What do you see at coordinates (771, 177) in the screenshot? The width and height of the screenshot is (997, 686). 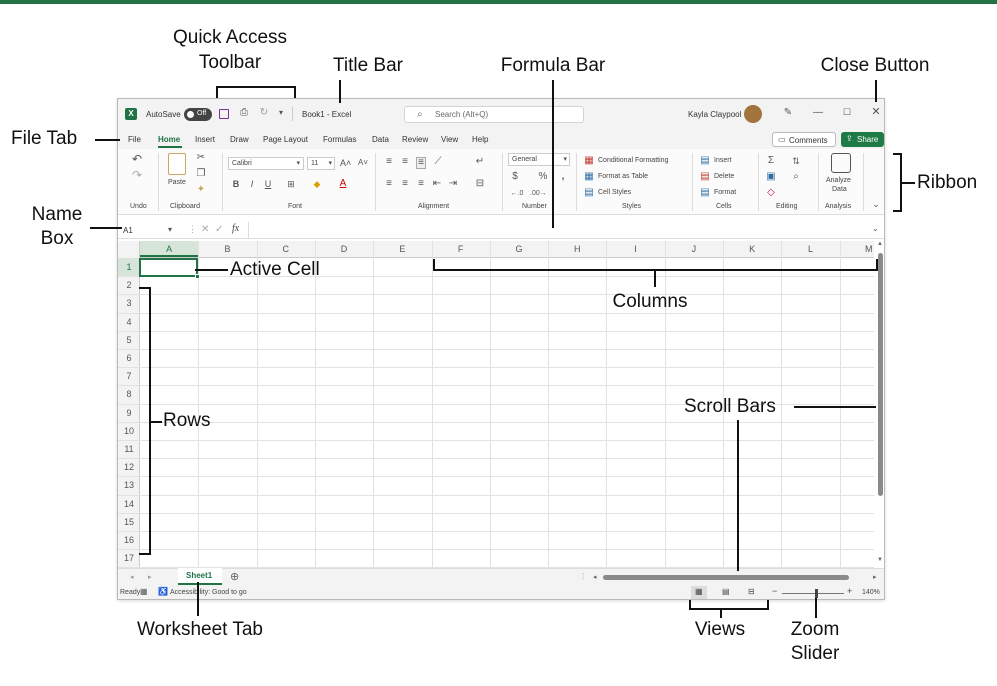 I see `fill-icon: ▣` at bounding box center [771, 177].